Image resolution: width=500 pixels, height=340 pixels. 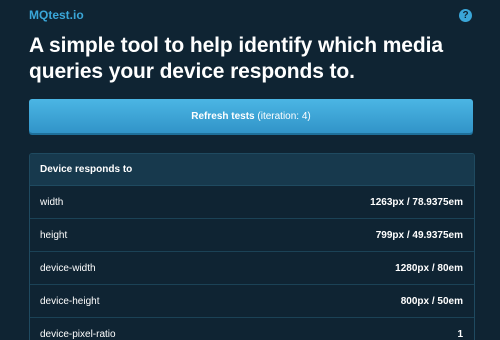 What do you see at coordinates (252, 301) in the screenshot?
I see `table-row: device-height 800px / 50em` at bounding box center [252, 301].